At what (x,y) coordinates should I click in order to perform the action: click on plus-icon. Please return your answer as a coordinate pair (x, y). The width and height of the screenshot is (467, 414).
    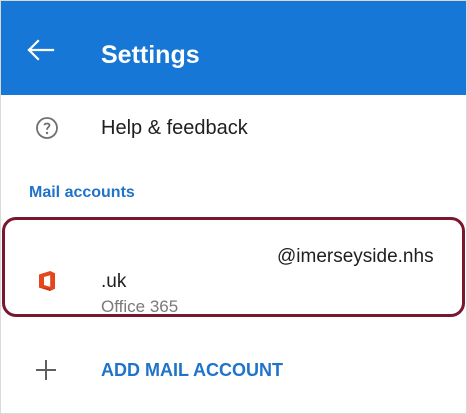
    Looking at the image, I should click on (46, 370).